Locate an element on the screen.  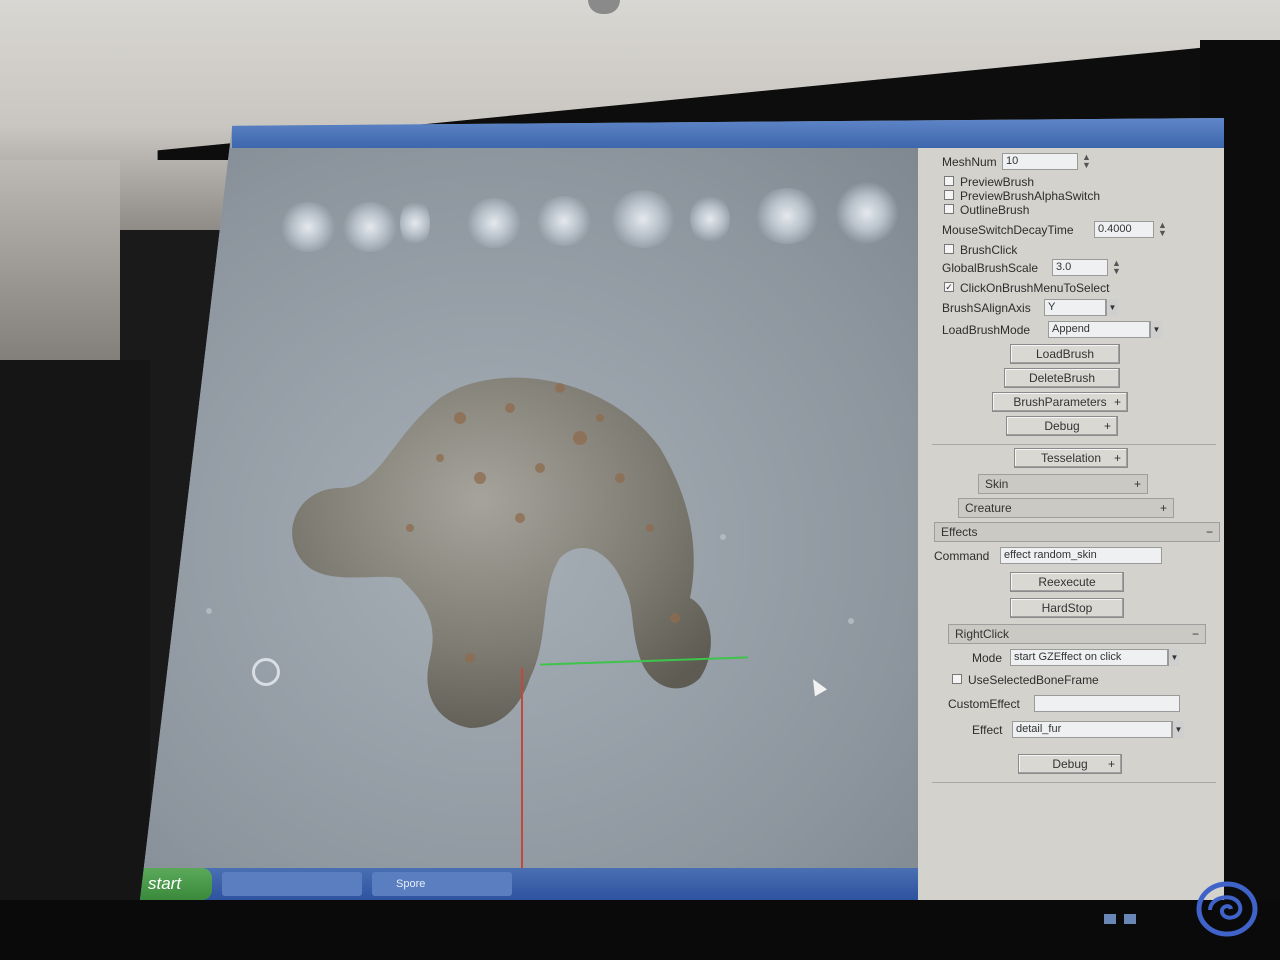
debug-bottom-button: Debug + is located at coordinates (1070, 764).